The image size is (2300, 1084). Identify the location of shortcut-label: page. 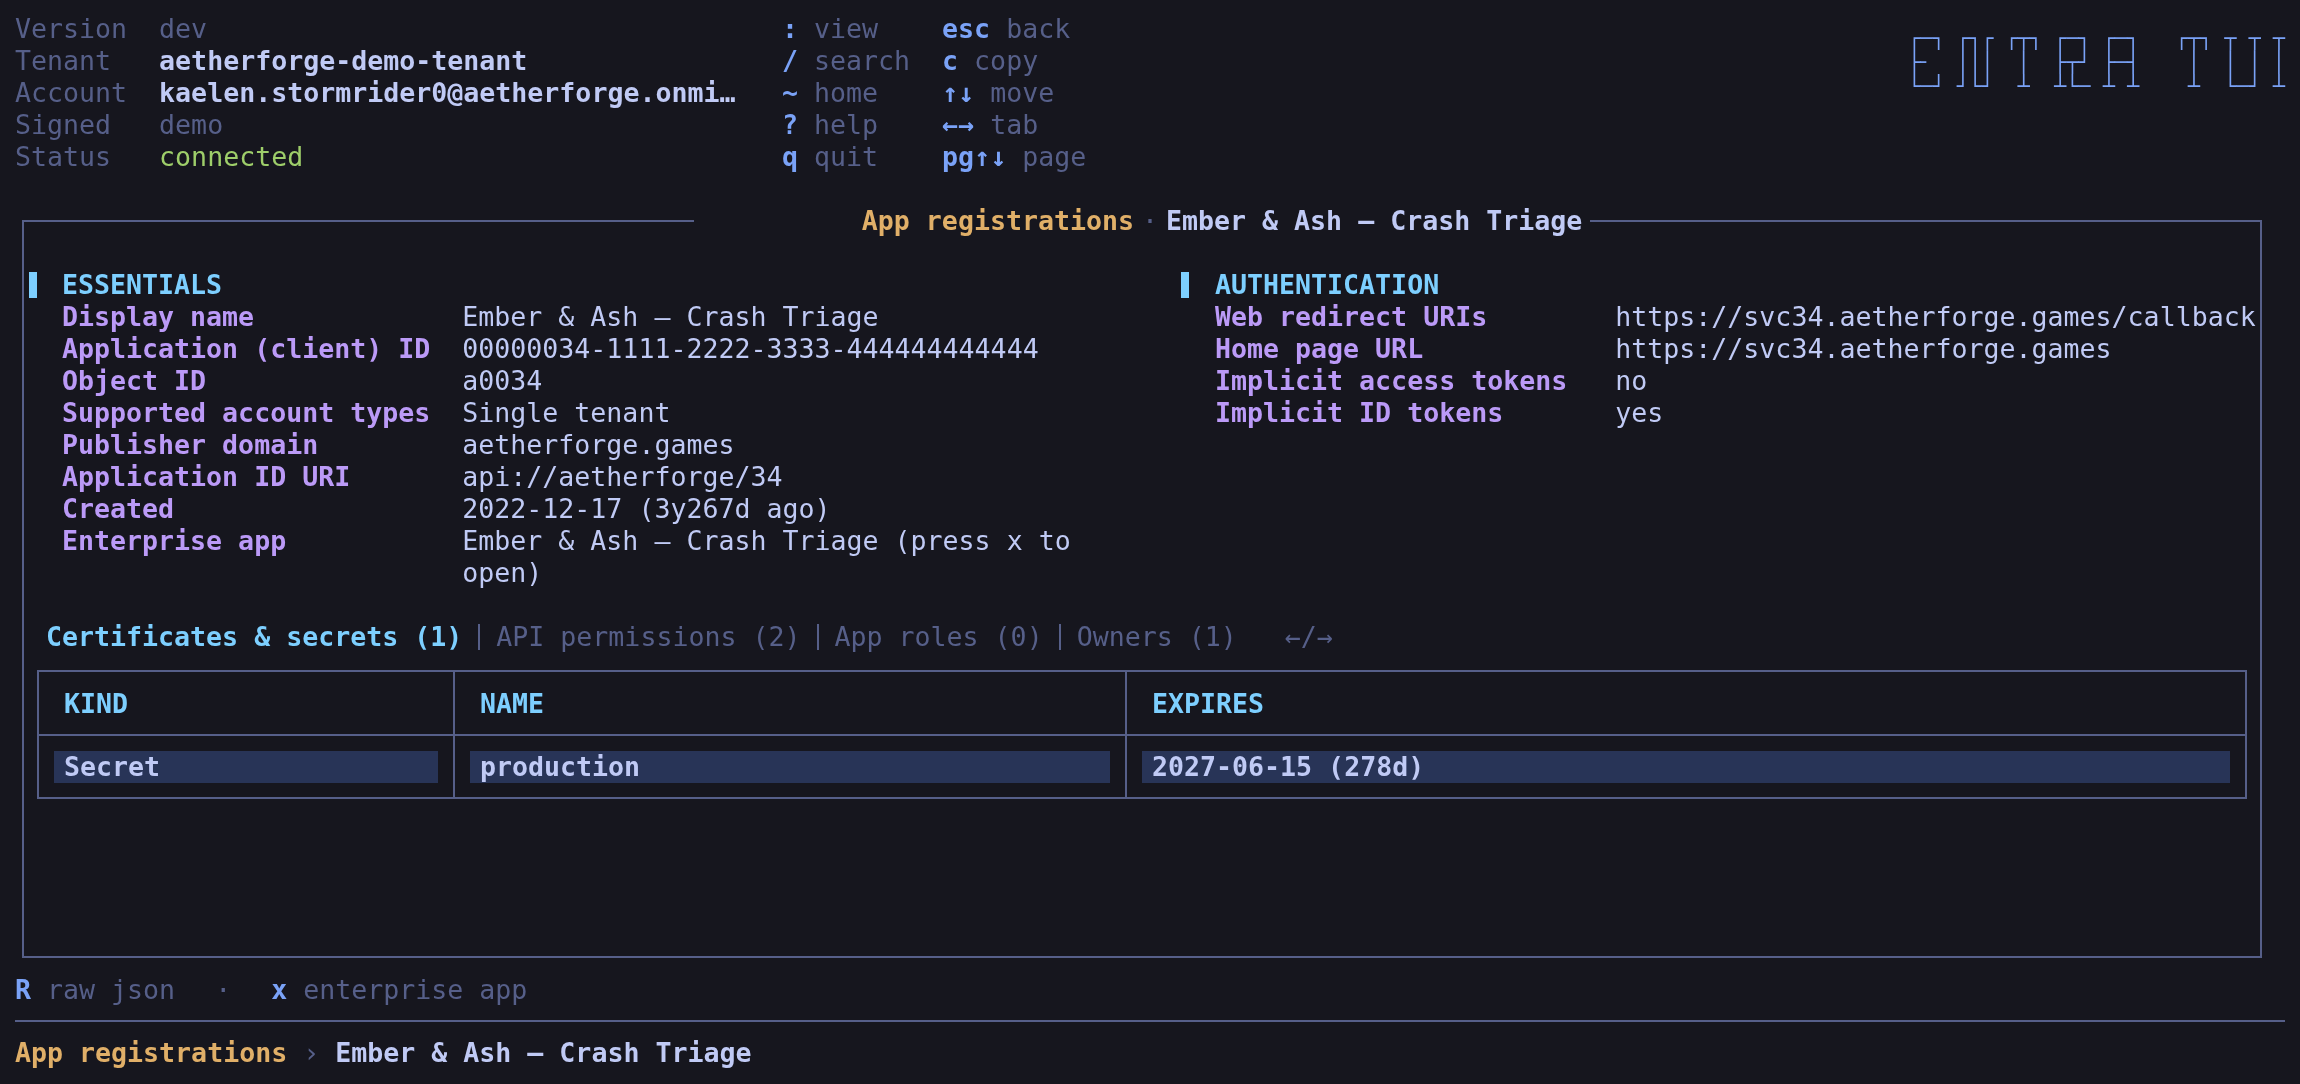
(1054, 157).